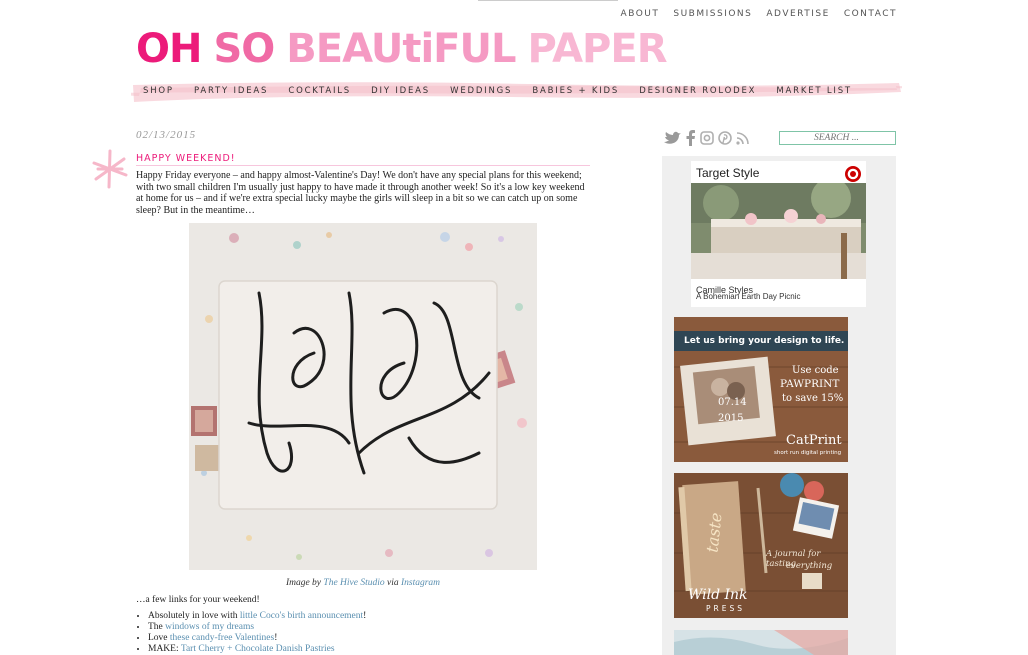 The width and height of the screenshot is (1028, 655). Describe the element at coordinates (481, 91) in the screenshot. I see `nav-weddings: WEDDINGS` at that location.